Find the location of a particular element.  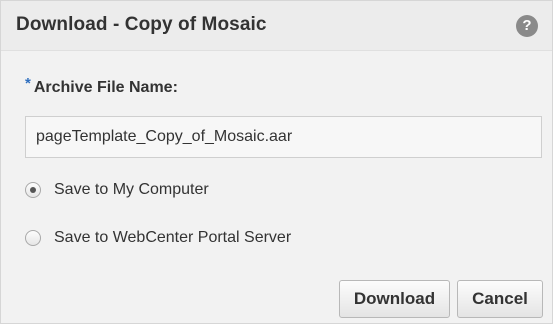

archive-file-name-label-text: Archive File Name: is located at coordinates (105, 87).